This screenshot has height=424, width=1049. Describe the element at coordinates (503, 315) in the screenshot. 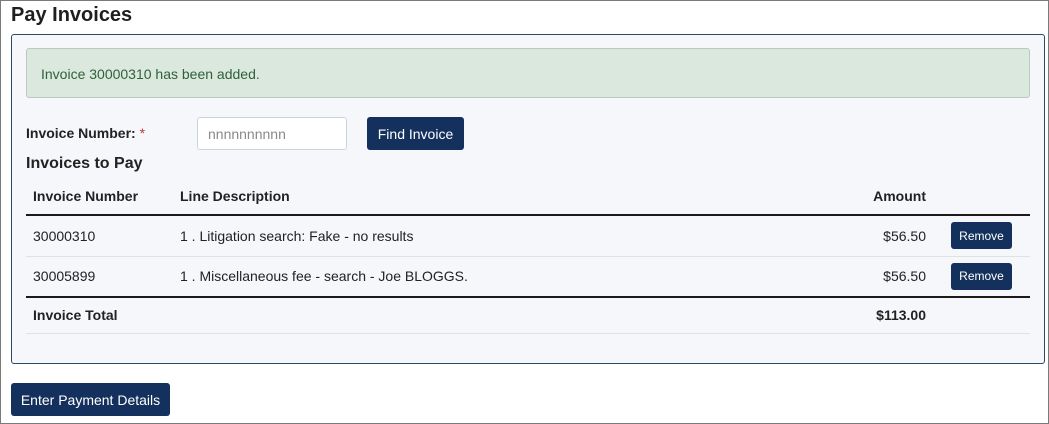

I see `invoice-total-spacer` at that location.